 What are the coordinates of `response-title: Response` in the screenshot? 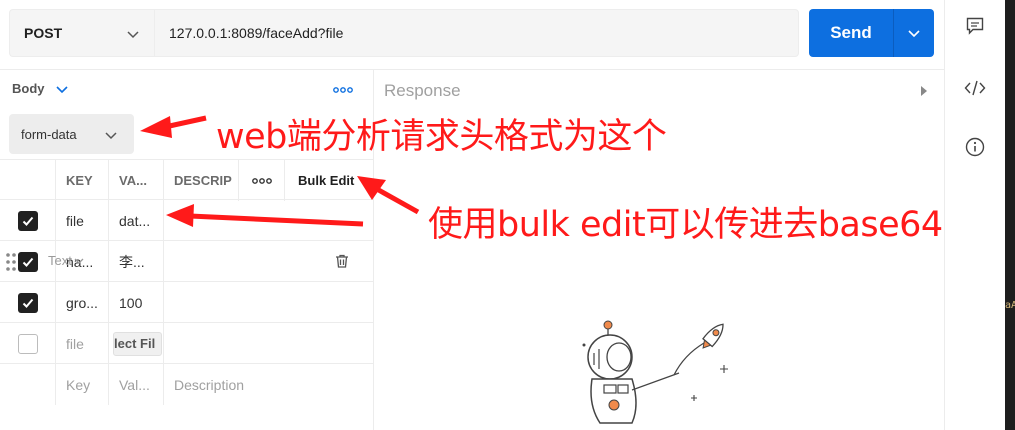 It's located at (422, 90).